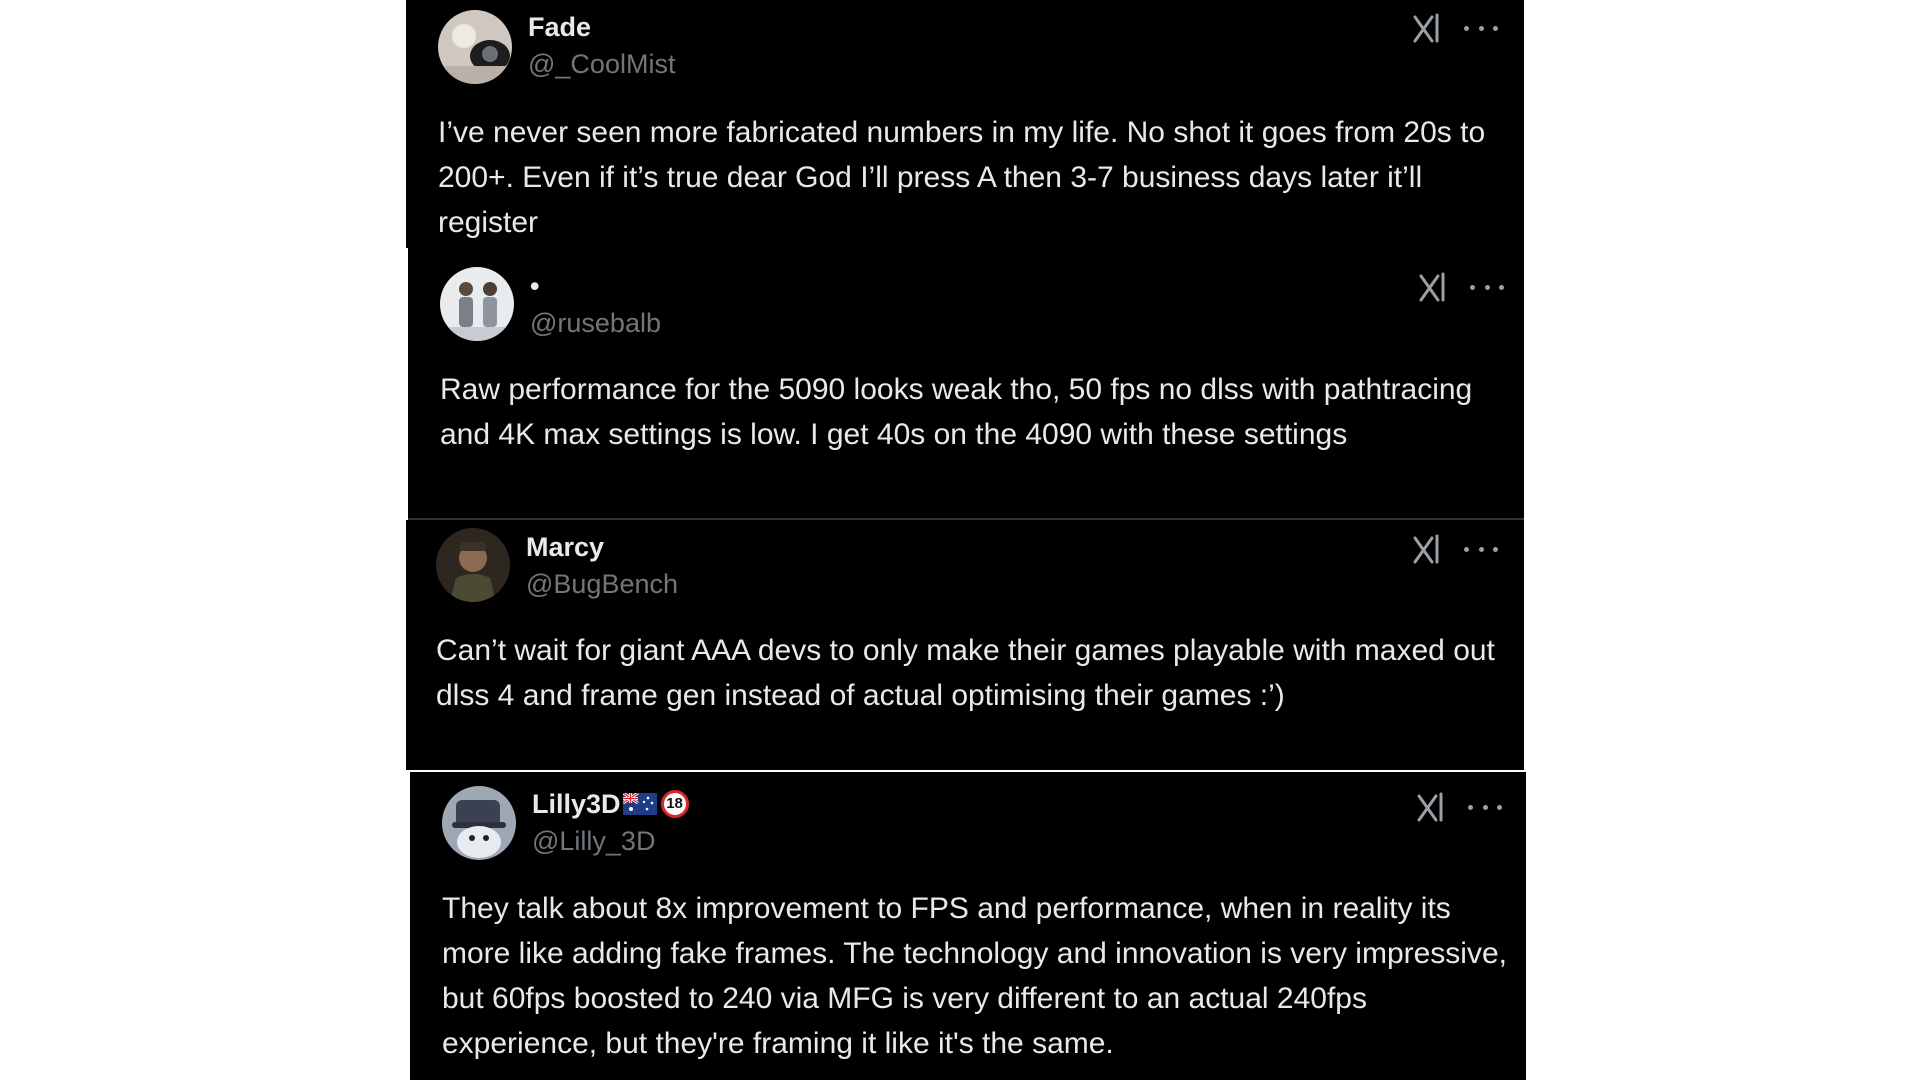 The width and height of the screenshot is (1920, 1080). Describe the element at coordinates (595, 323) in the screenshot. I see `user-handle: @rusebalb` at that location.